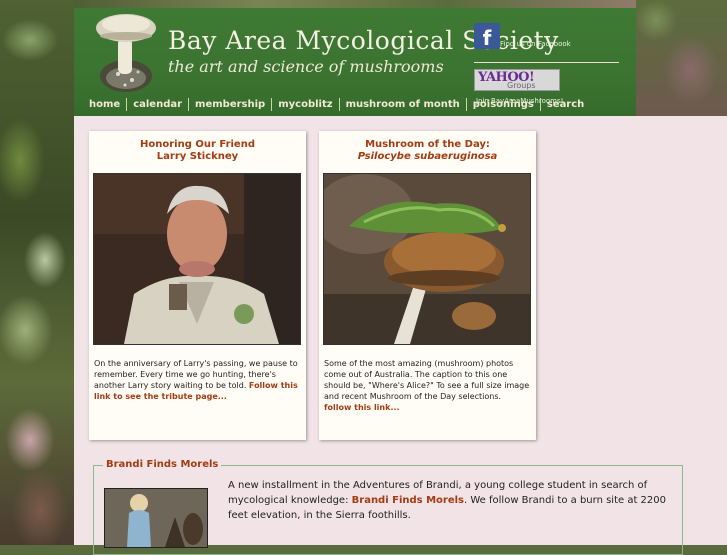  What do you see at coordinates (403, 104) in the screenshot?
I see `nav-mushroom-of-month: mushroom of month` at bounding box center [403, 104].